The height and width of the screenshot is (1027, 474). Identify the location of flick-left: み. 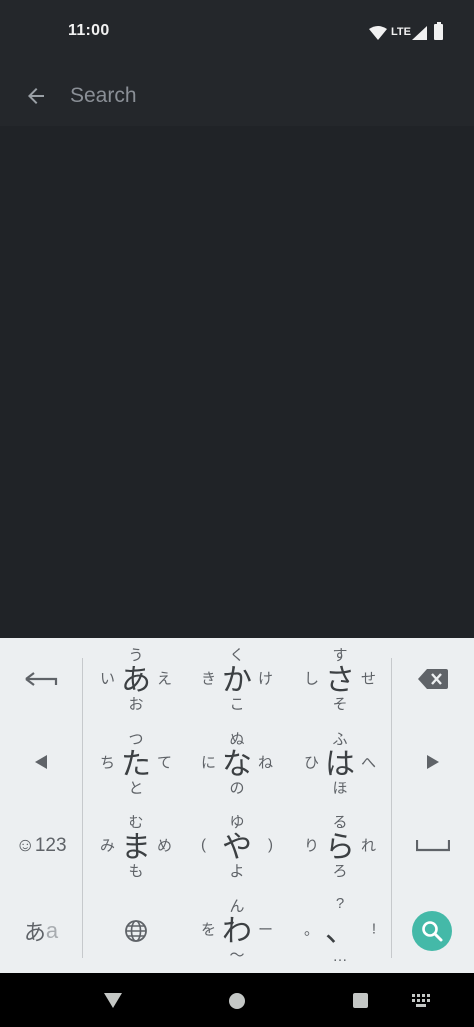
(108, 846).